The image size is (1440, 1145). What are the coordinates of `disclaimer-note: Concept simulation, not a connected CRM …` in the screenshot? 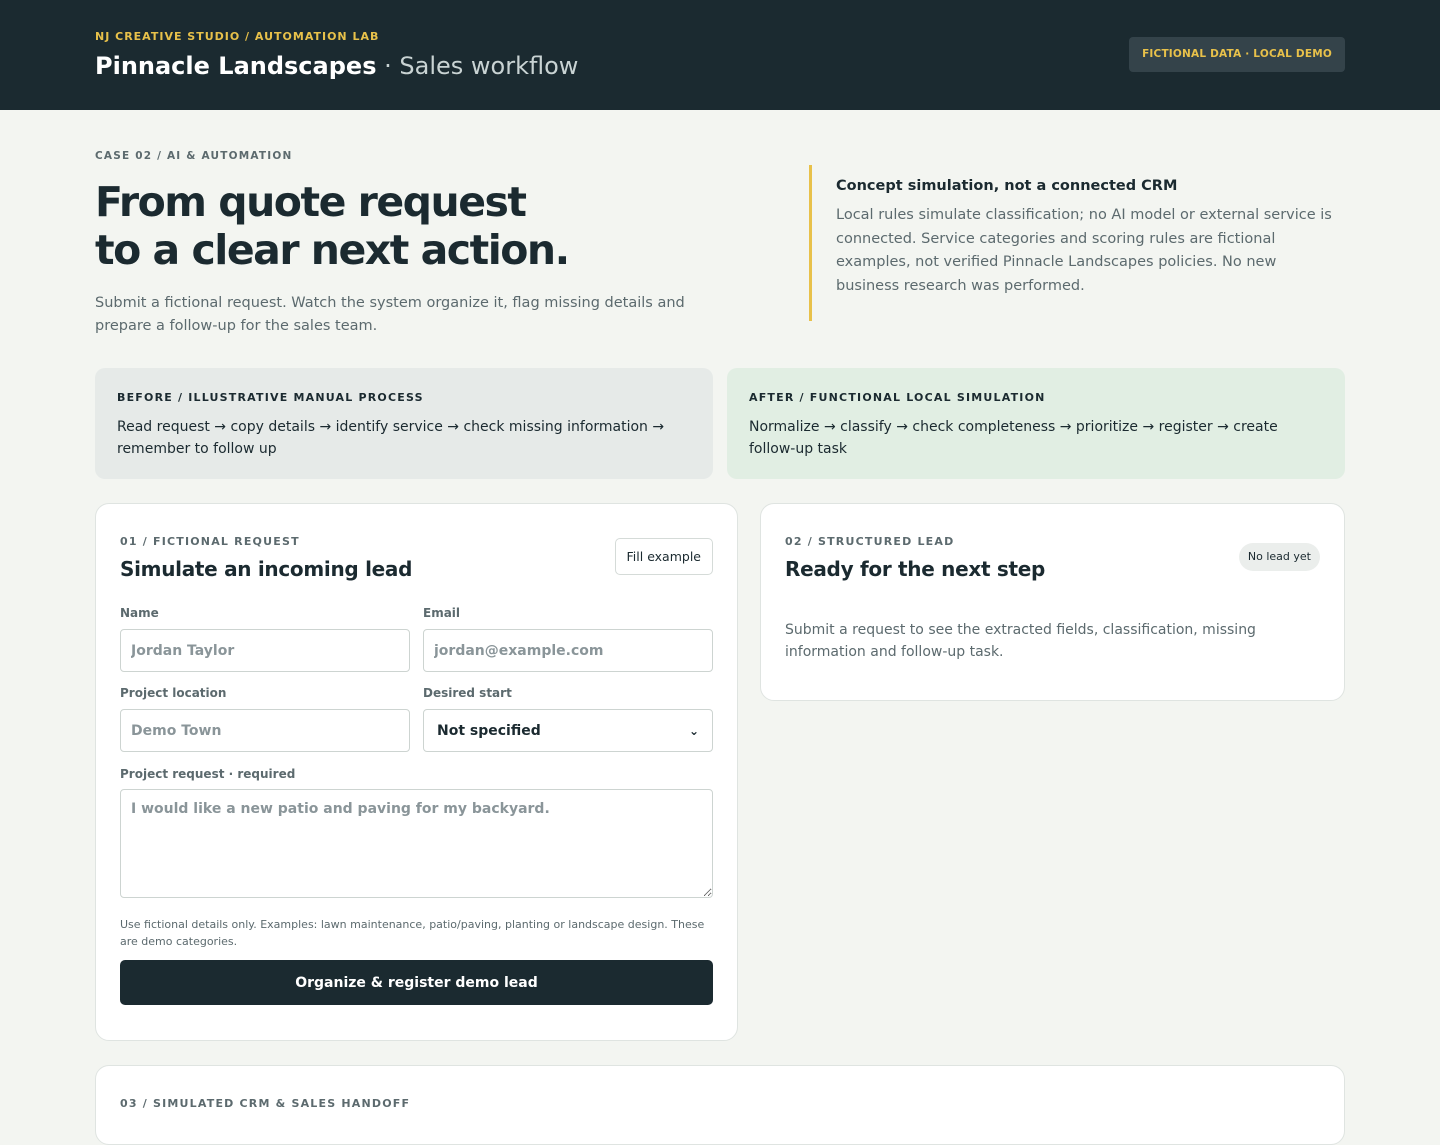 It's located at (1076, 243).